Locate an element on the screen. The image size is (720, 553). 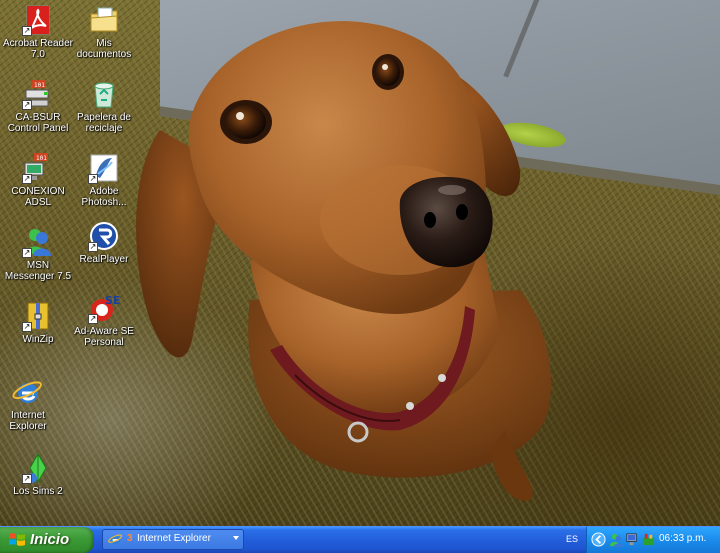
start-button: Inicio is located at coordinates (47, 540).